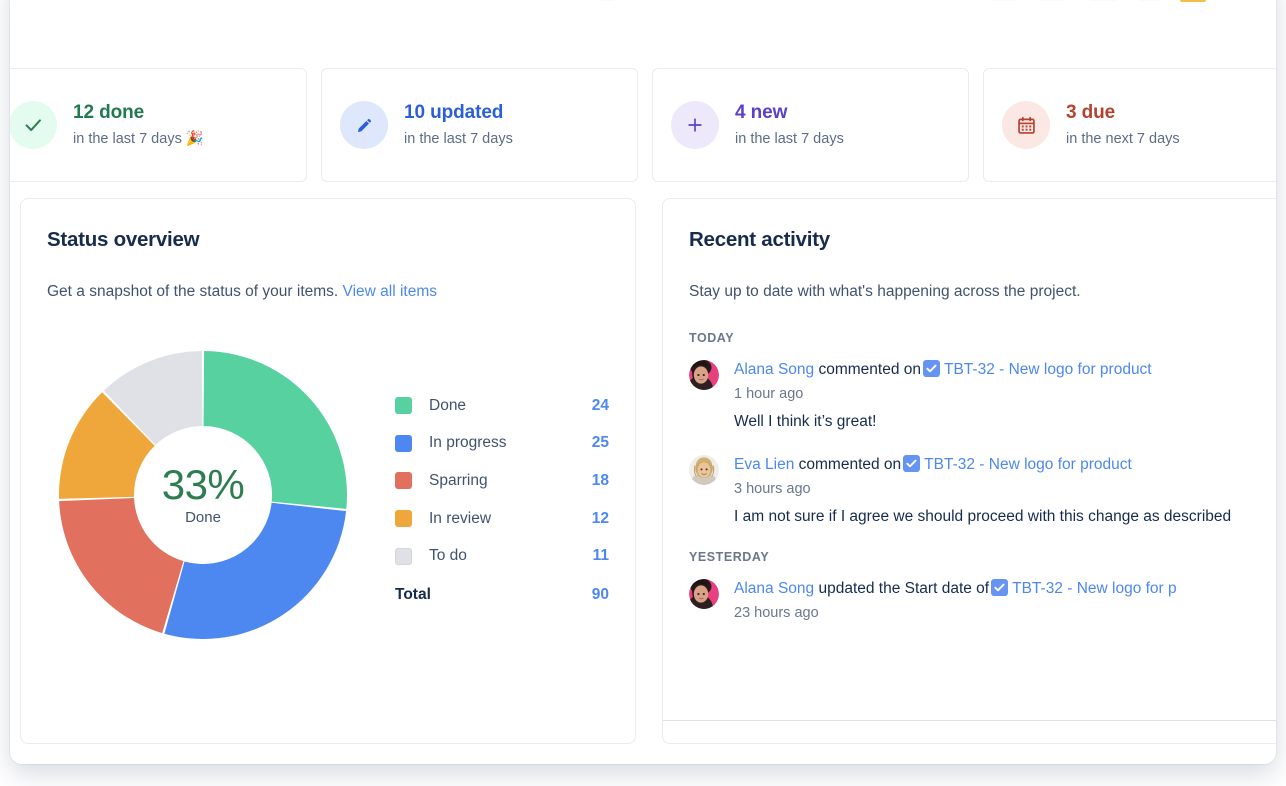 The width and height of the screenshot is (1286, 786). Describe the element at coordinates (109, 112) in the screenshot. I see `stat-count-label: 12 done` at that location.